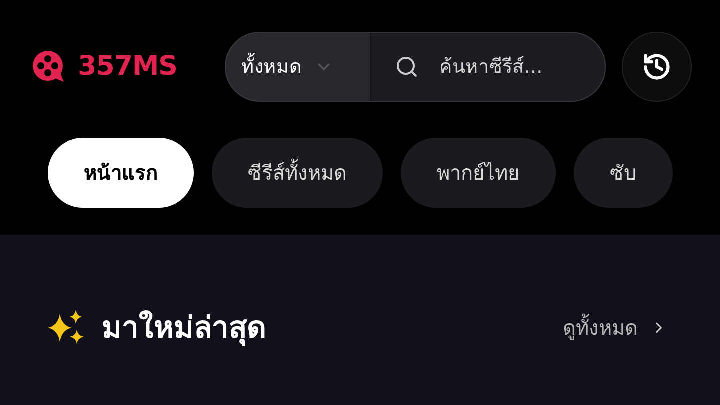 This screenshot has width=720, height=405. Describe the element at coordinates (615, 328) in the screenshot. I see `see-all-link: ดูทั้งหมด` at that location.